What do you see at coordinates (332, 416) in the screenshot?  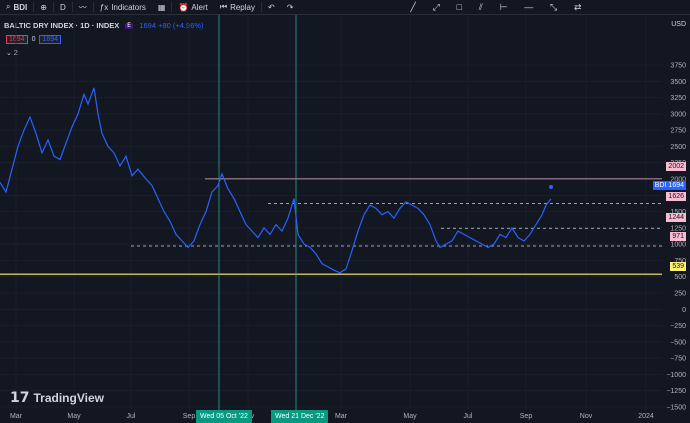 I see `time-axis: MarMayJulSepNovMarMayJulSepNov2024` at bounding box center [332, 416].